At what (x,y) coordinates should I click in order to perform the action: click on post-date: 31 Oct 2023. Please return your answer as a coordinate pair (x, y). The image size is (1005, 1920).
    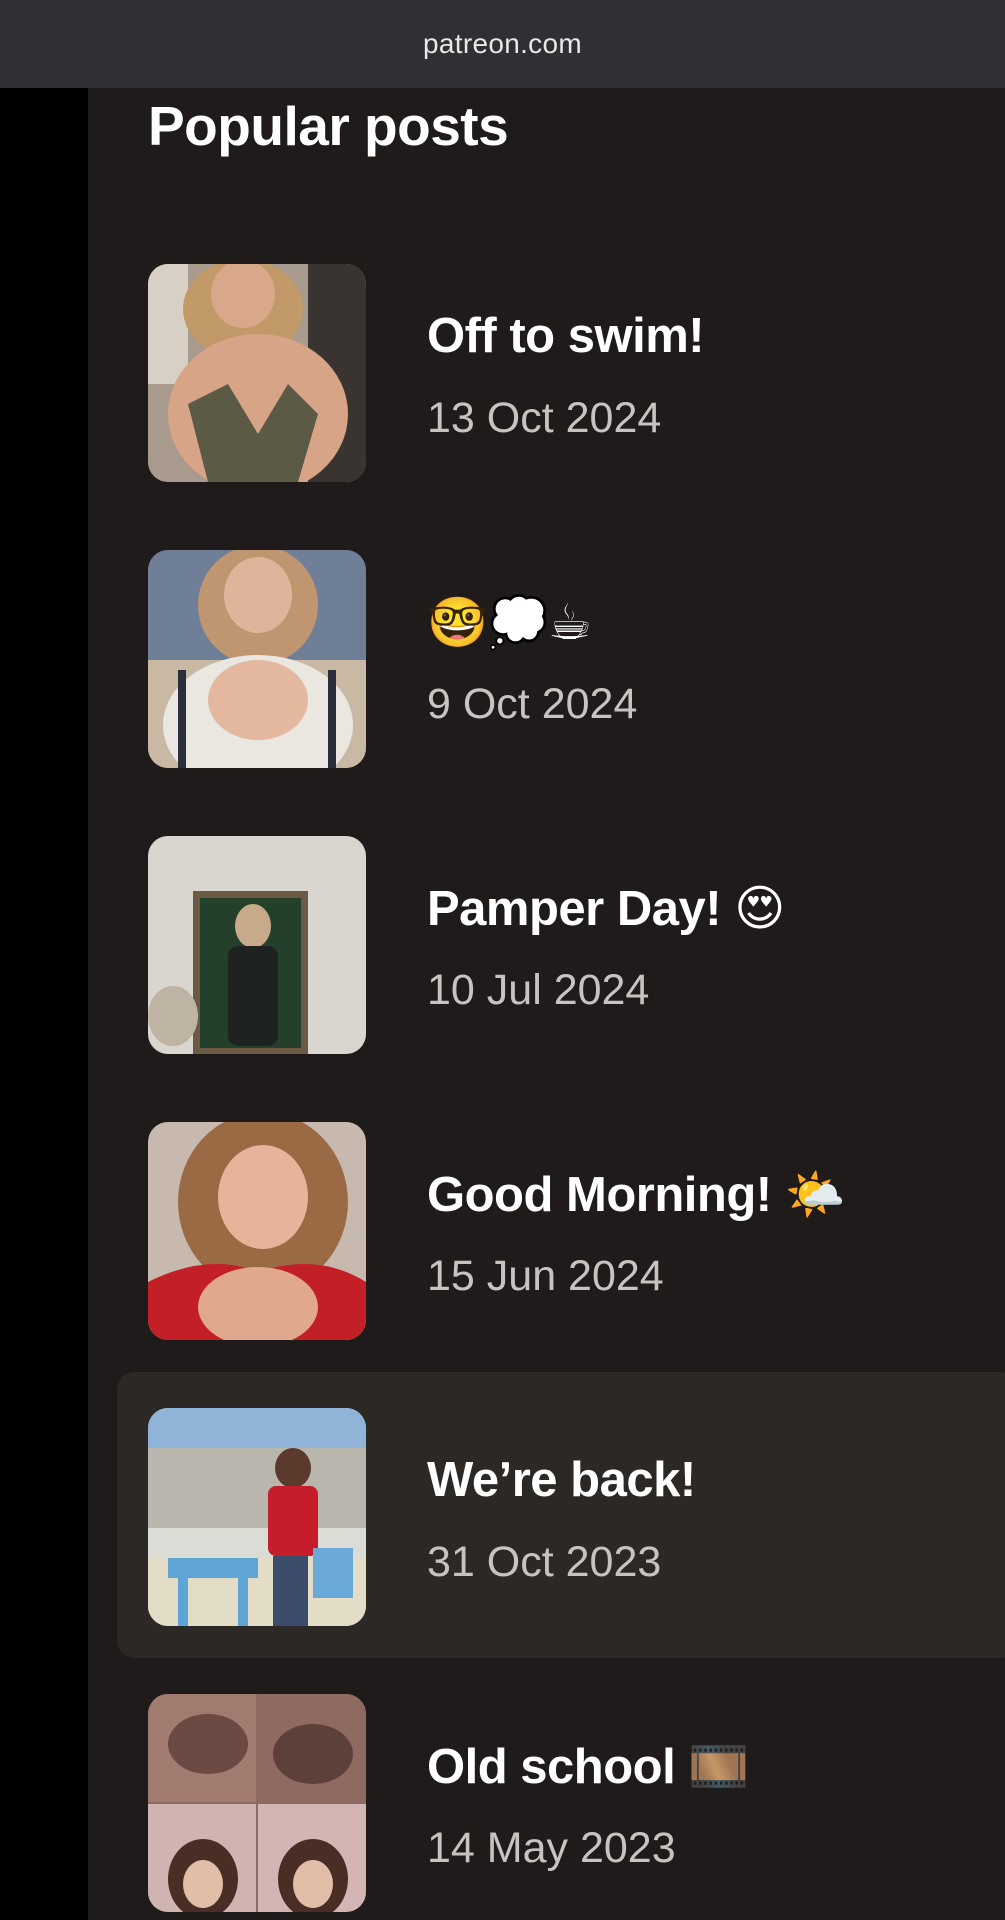
    Looking at the image, I should click on (544, 1562).